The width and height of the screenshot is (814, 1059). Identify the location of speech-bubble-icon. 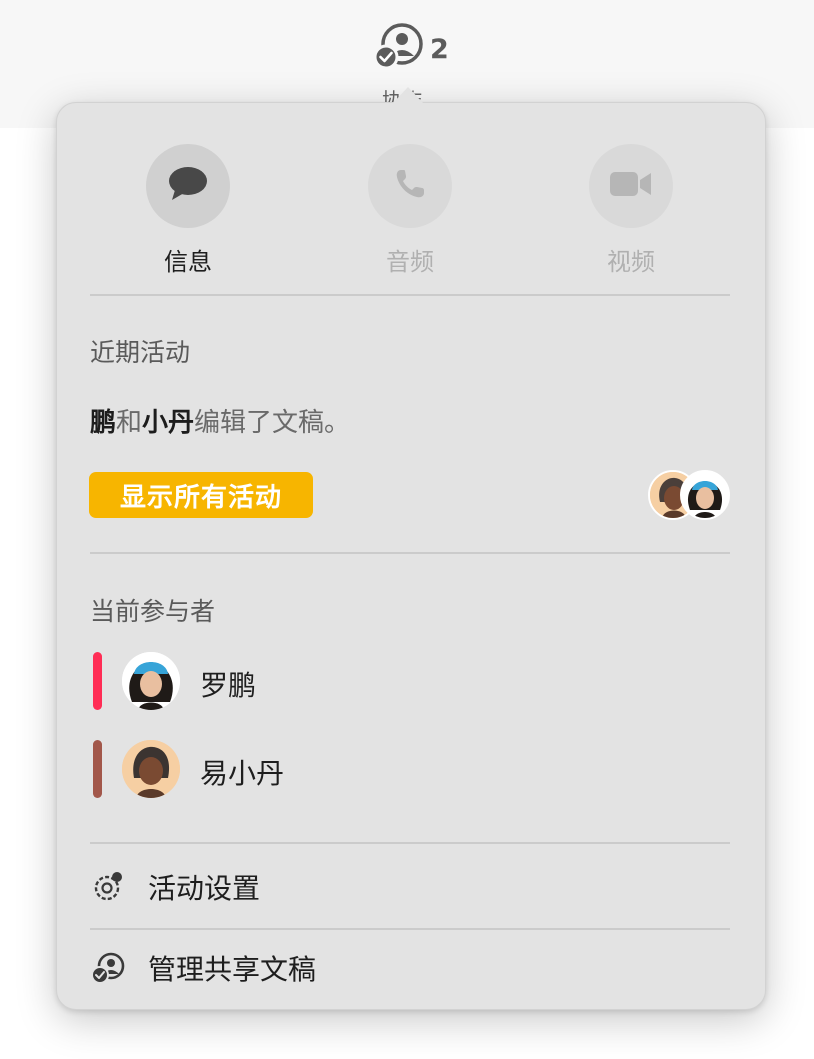
(188, 186).